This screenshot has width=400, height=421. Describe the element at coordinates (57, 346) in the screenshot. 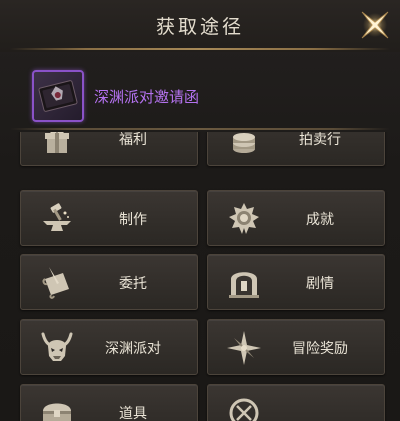

I see `demon-skull-icon` at that location.